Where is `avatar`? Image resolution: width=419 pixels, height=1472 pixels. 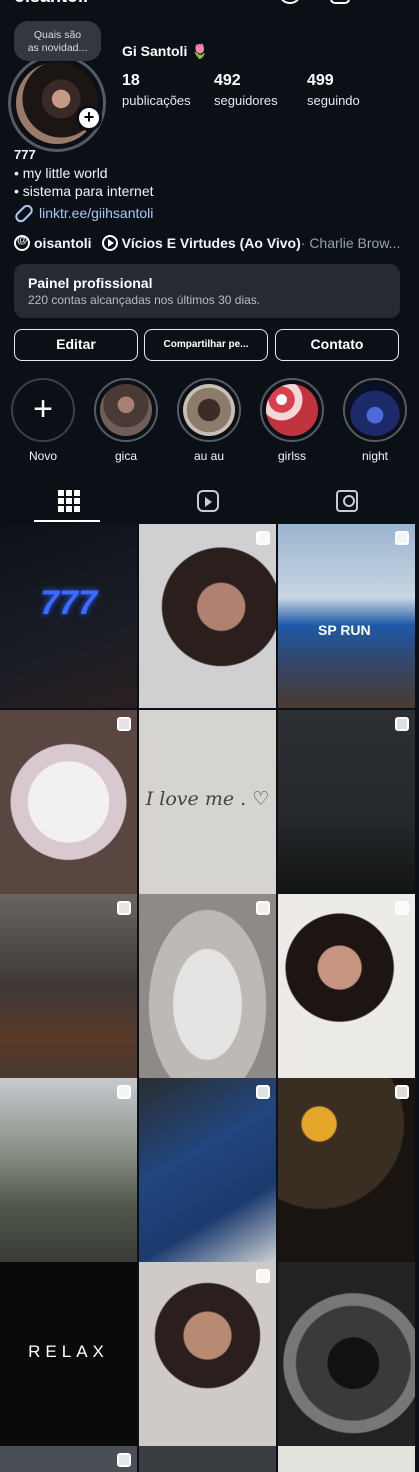 avatar is located at coordinates (57, 103).